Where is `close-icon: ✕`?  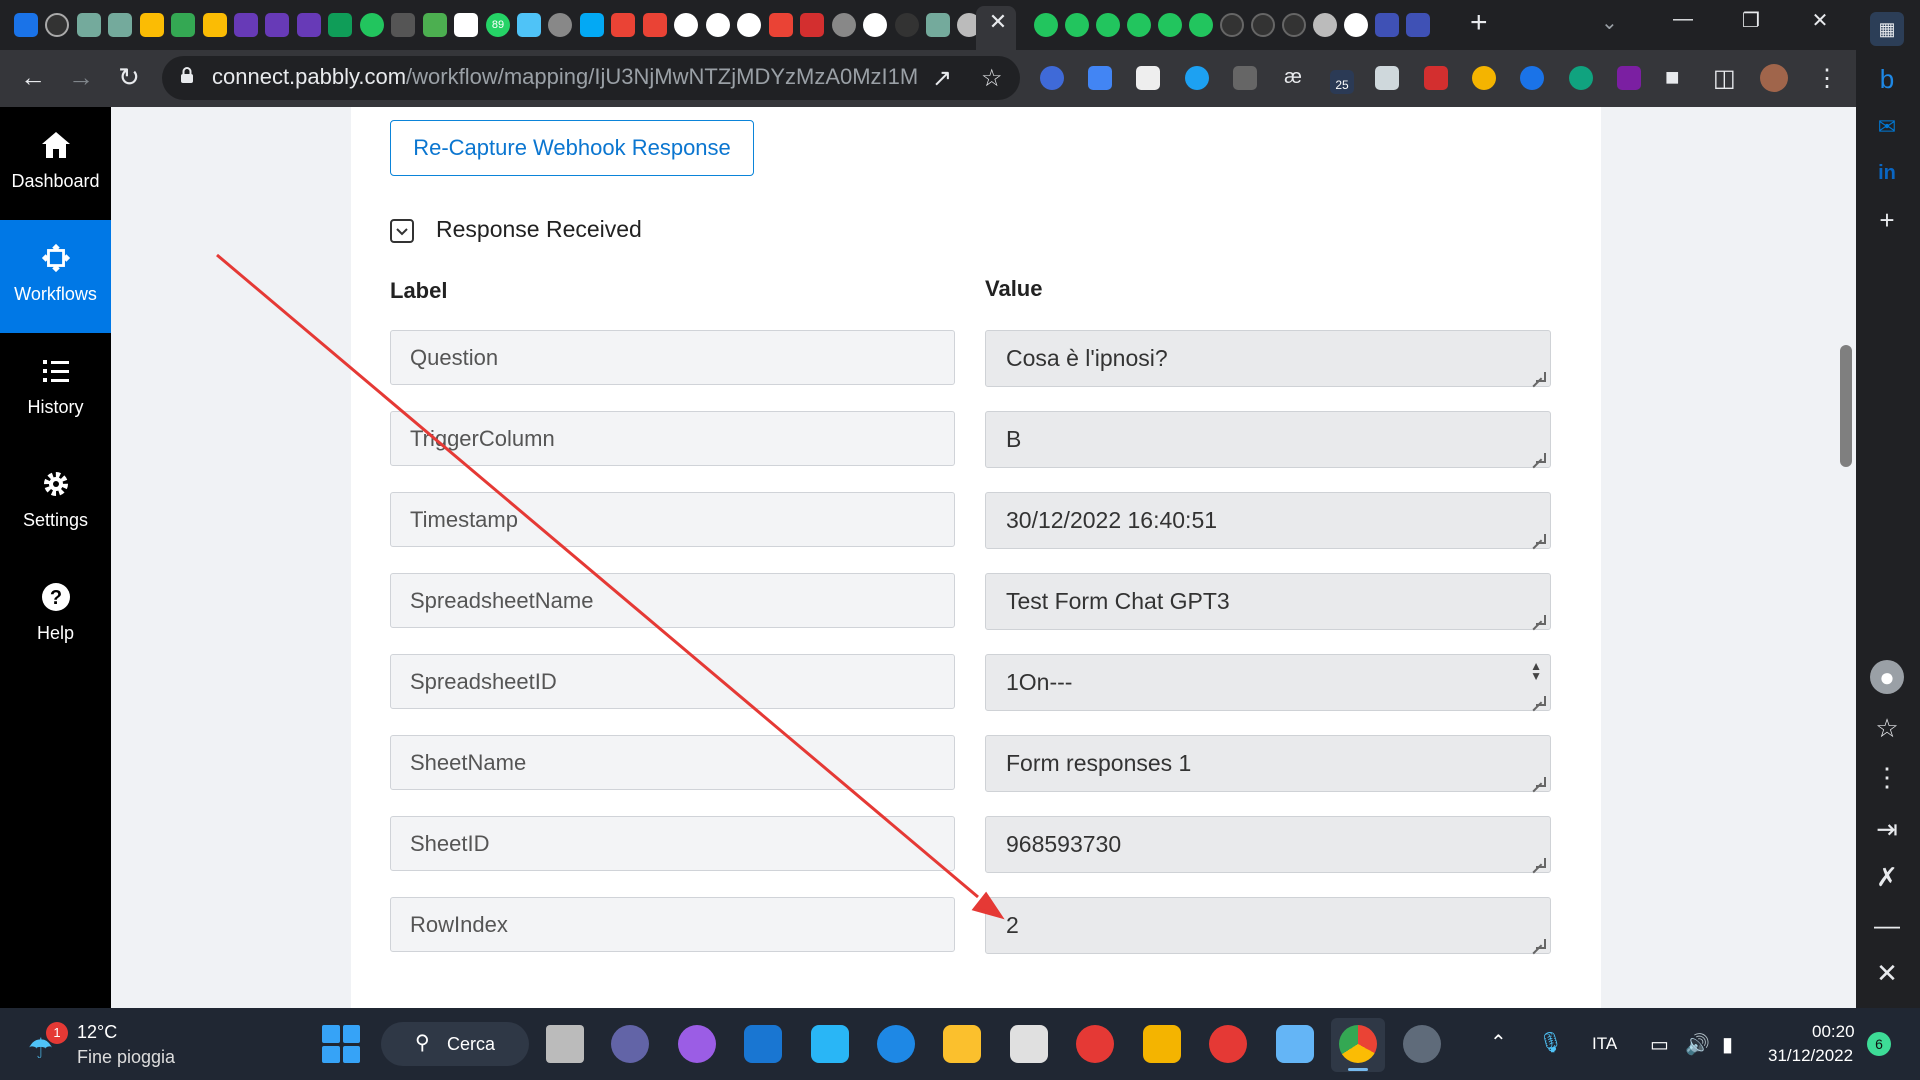 close-icon: ✕ is located at coordinates (1887, 973).